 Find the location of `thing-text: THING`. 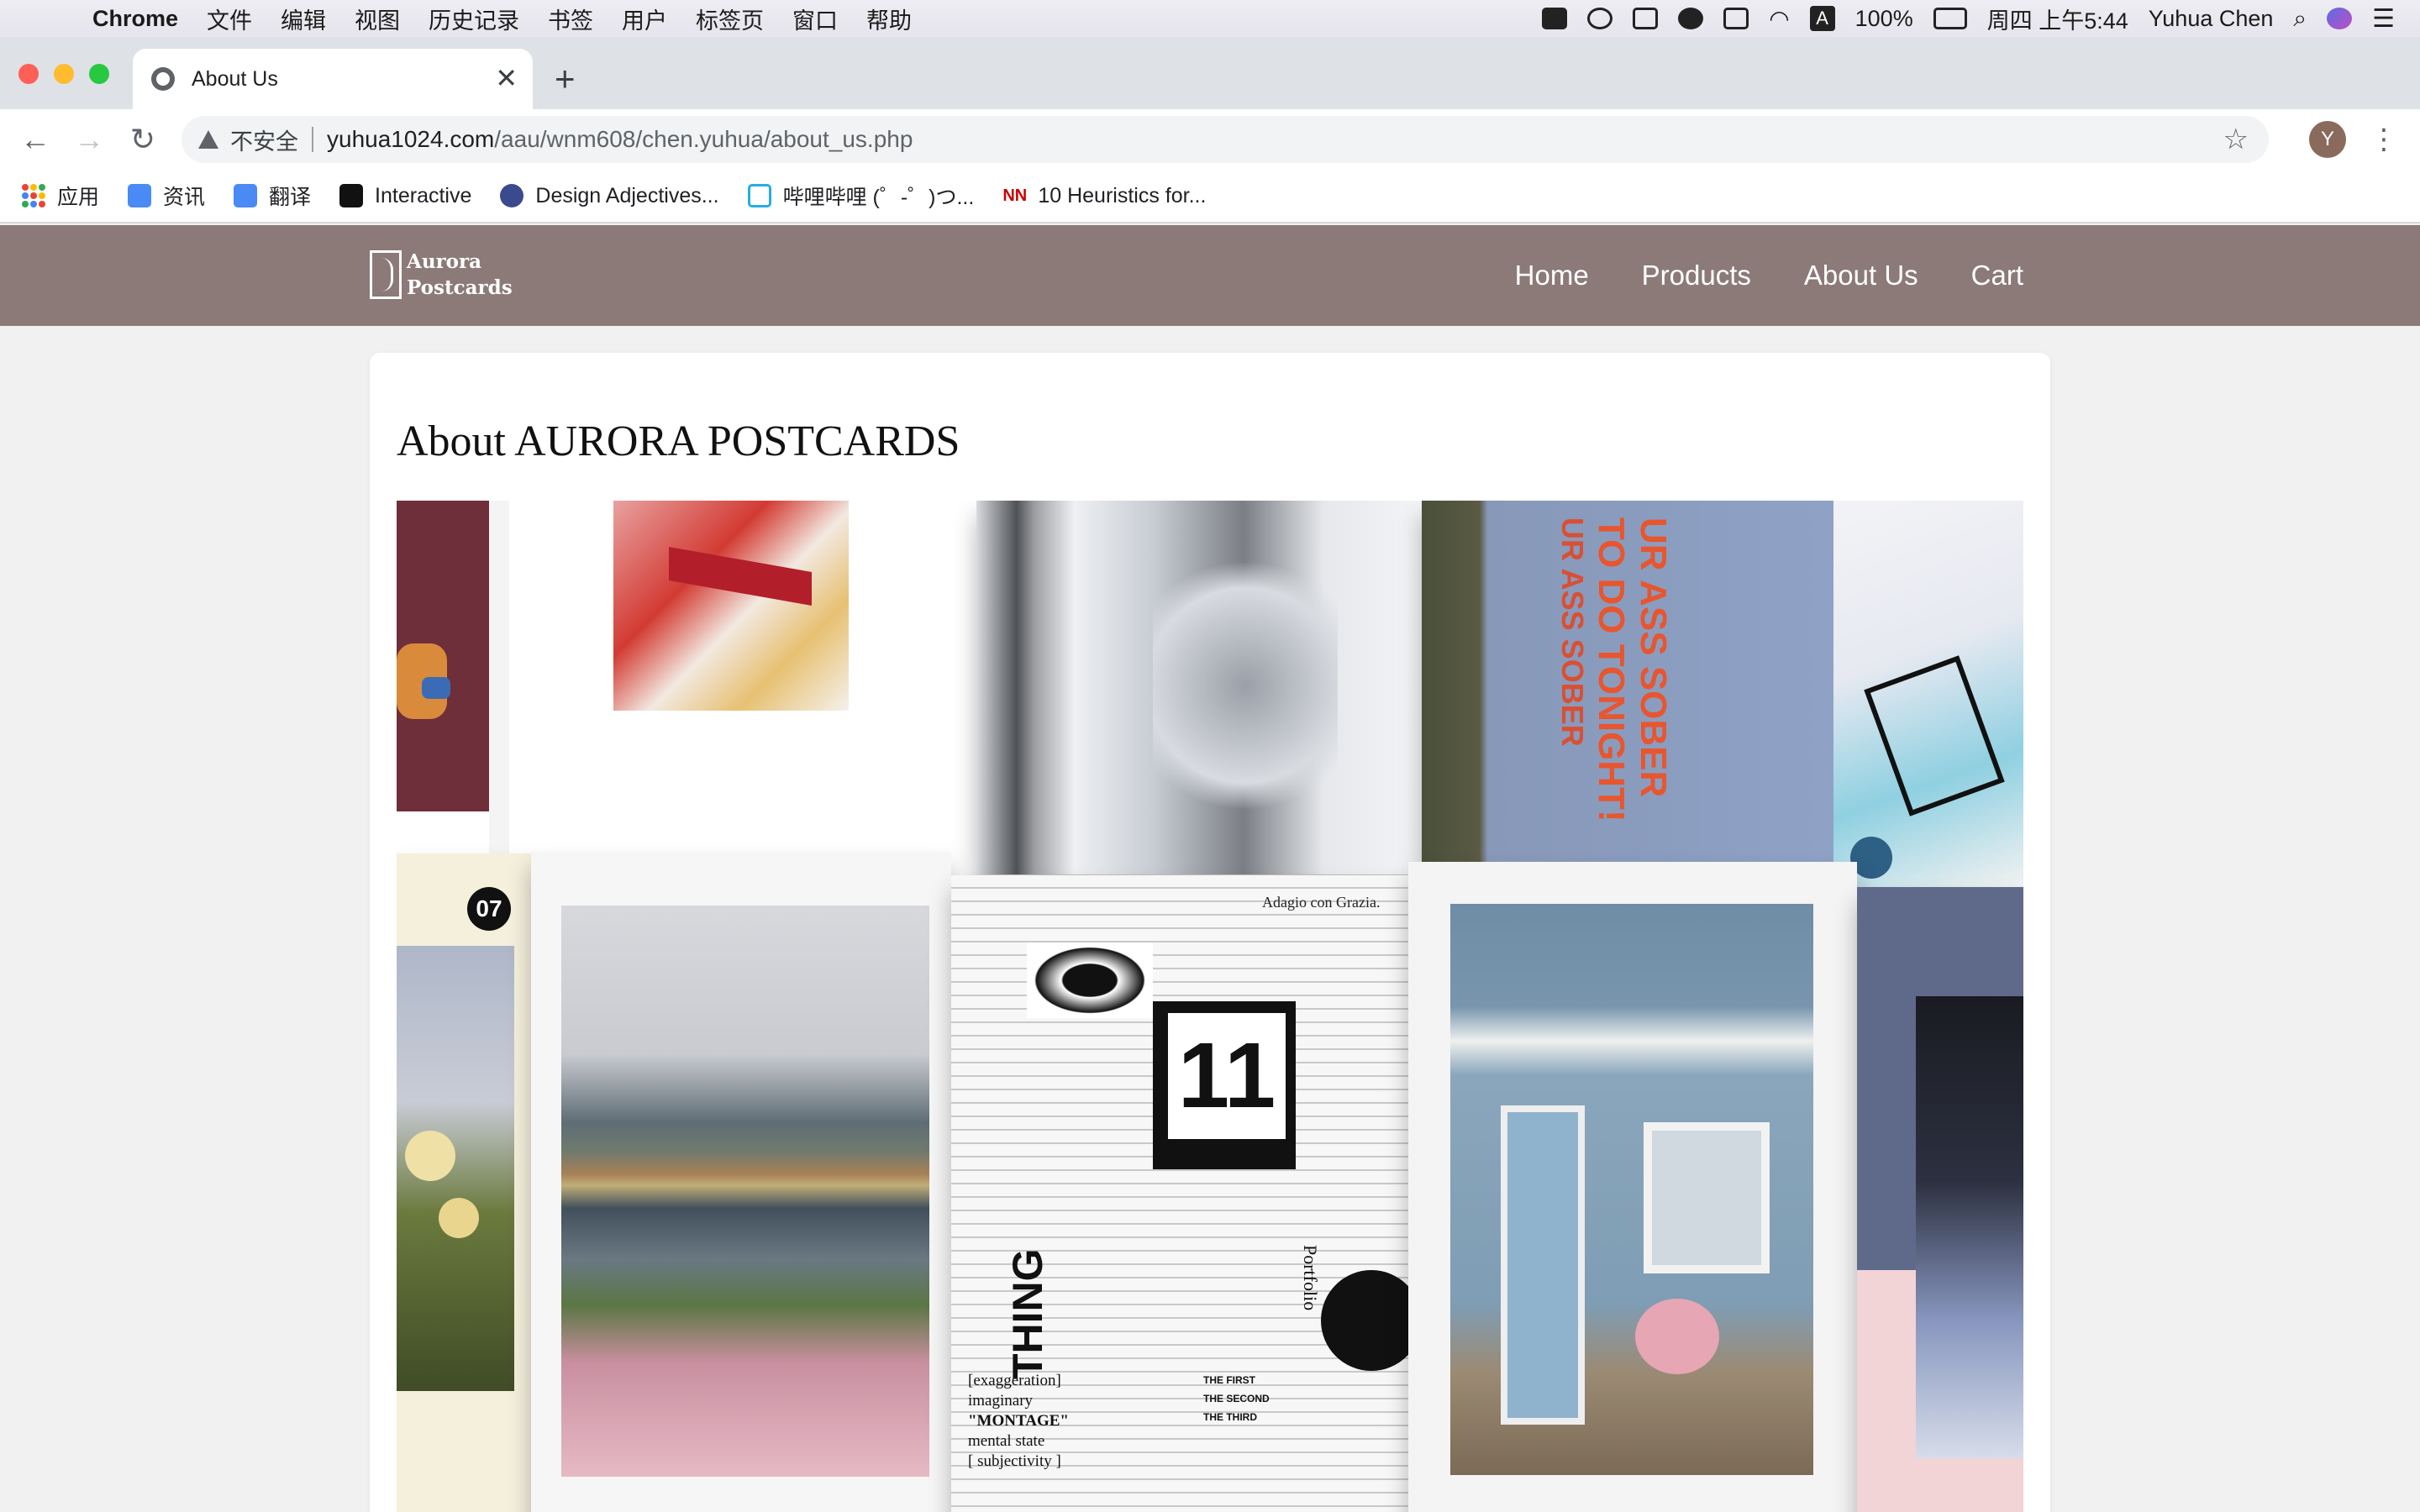

thing-text: THING is located at coordinates (1027, 1313).